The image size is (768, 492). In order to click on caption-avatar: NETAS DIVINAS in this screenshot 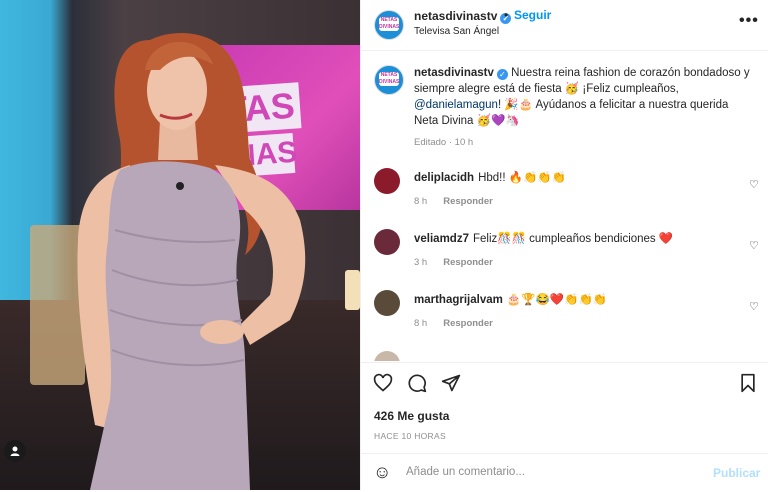, I will do `click(389, 80)`.